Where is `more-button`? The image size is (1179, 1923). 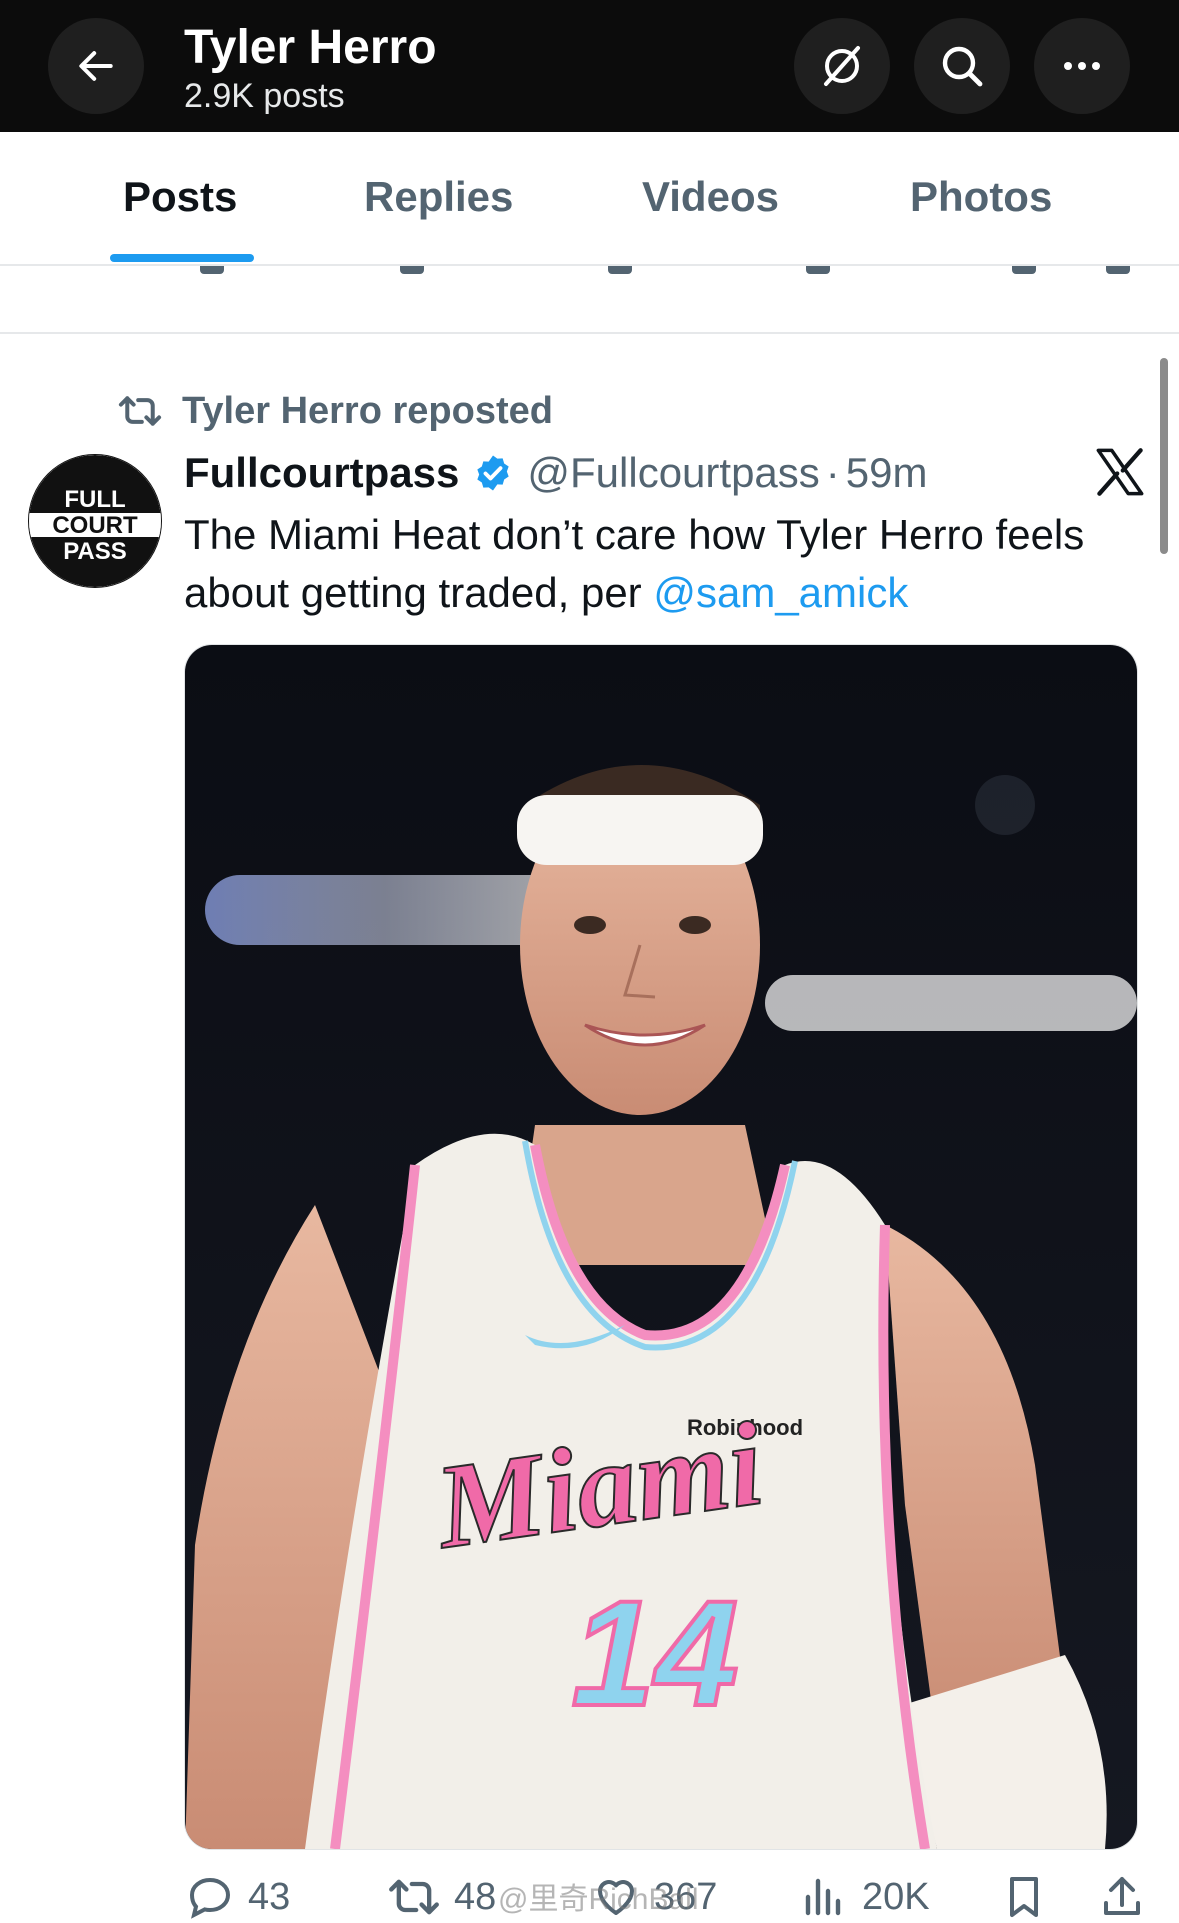 more-button is located at coordinates (1082, 66).